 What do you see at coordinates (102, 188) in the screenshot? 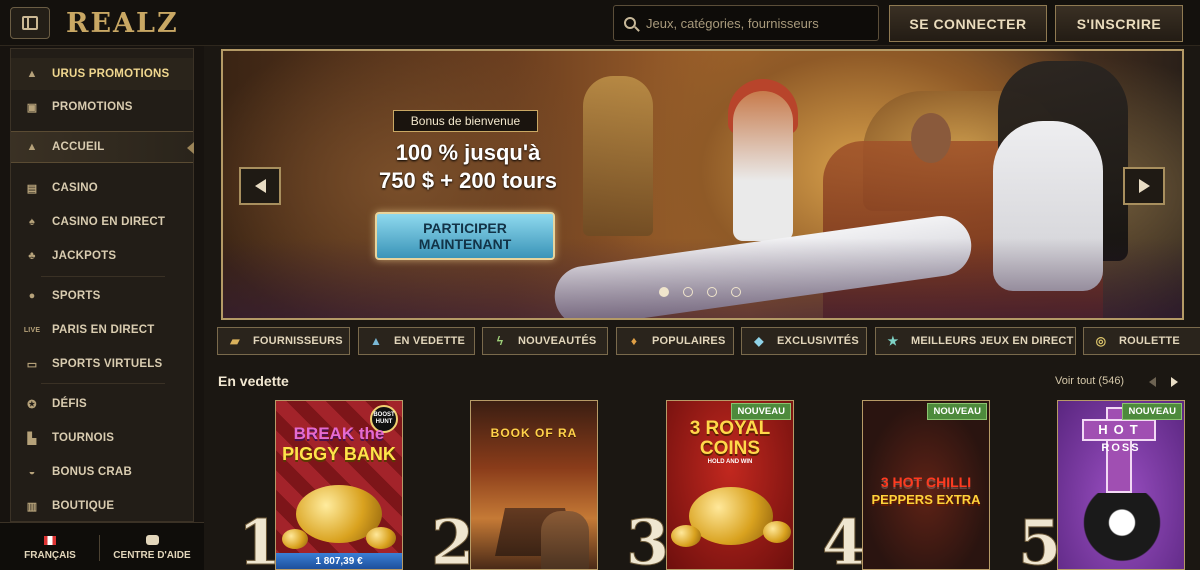
I see `sidebar-item-casino: ▤ CASINO` at bounding box center [102, 188].